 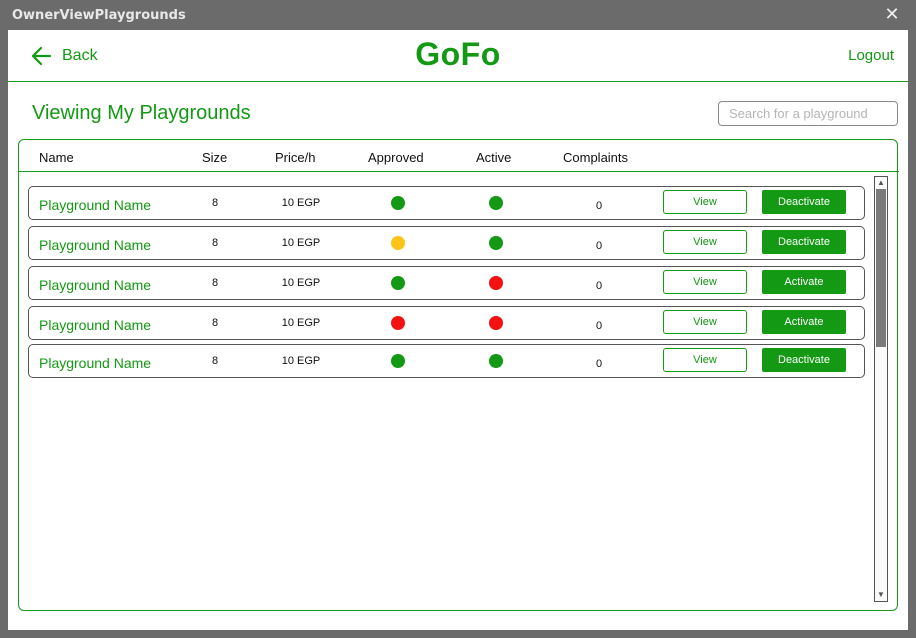 I want to click on search-input, so click(x=808, y=113).